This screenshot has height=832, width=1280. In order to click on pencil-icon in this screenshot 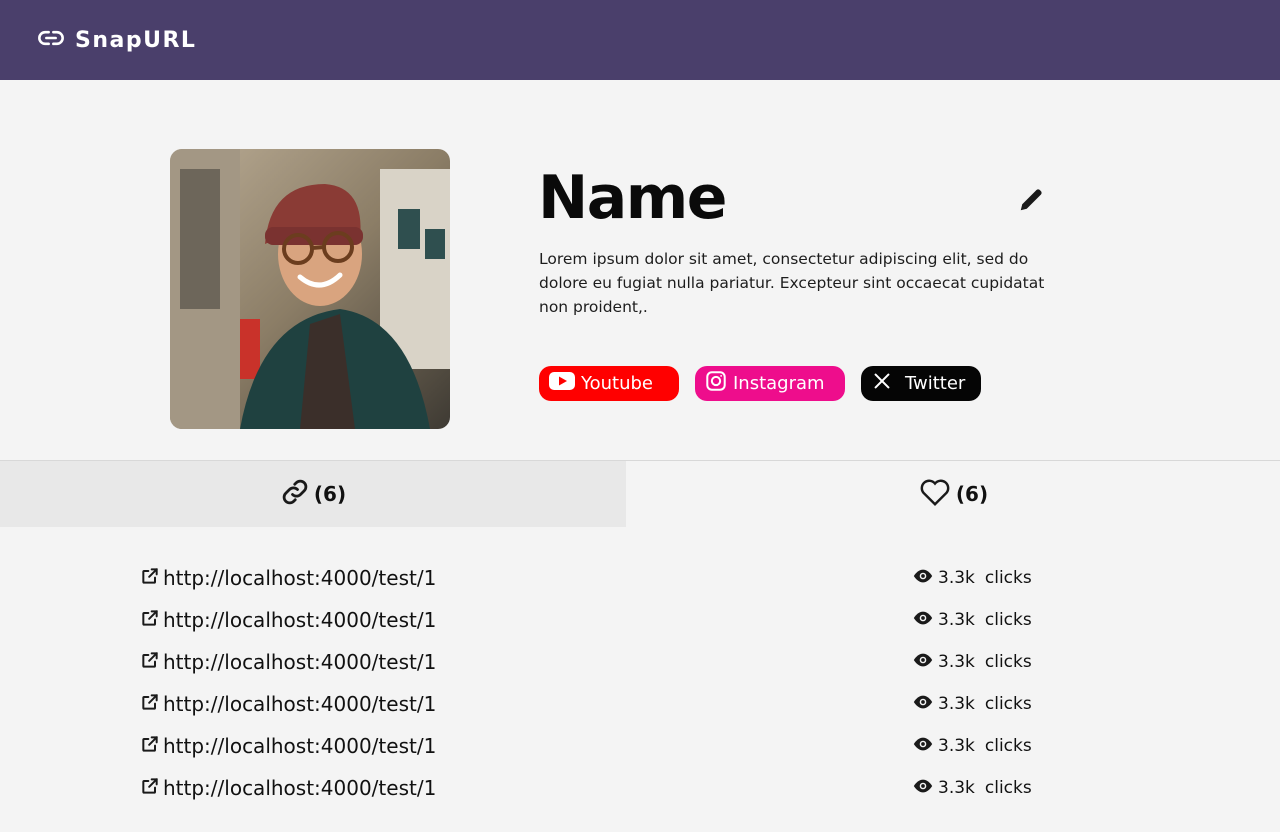, I will do `click(1032, 201)`.